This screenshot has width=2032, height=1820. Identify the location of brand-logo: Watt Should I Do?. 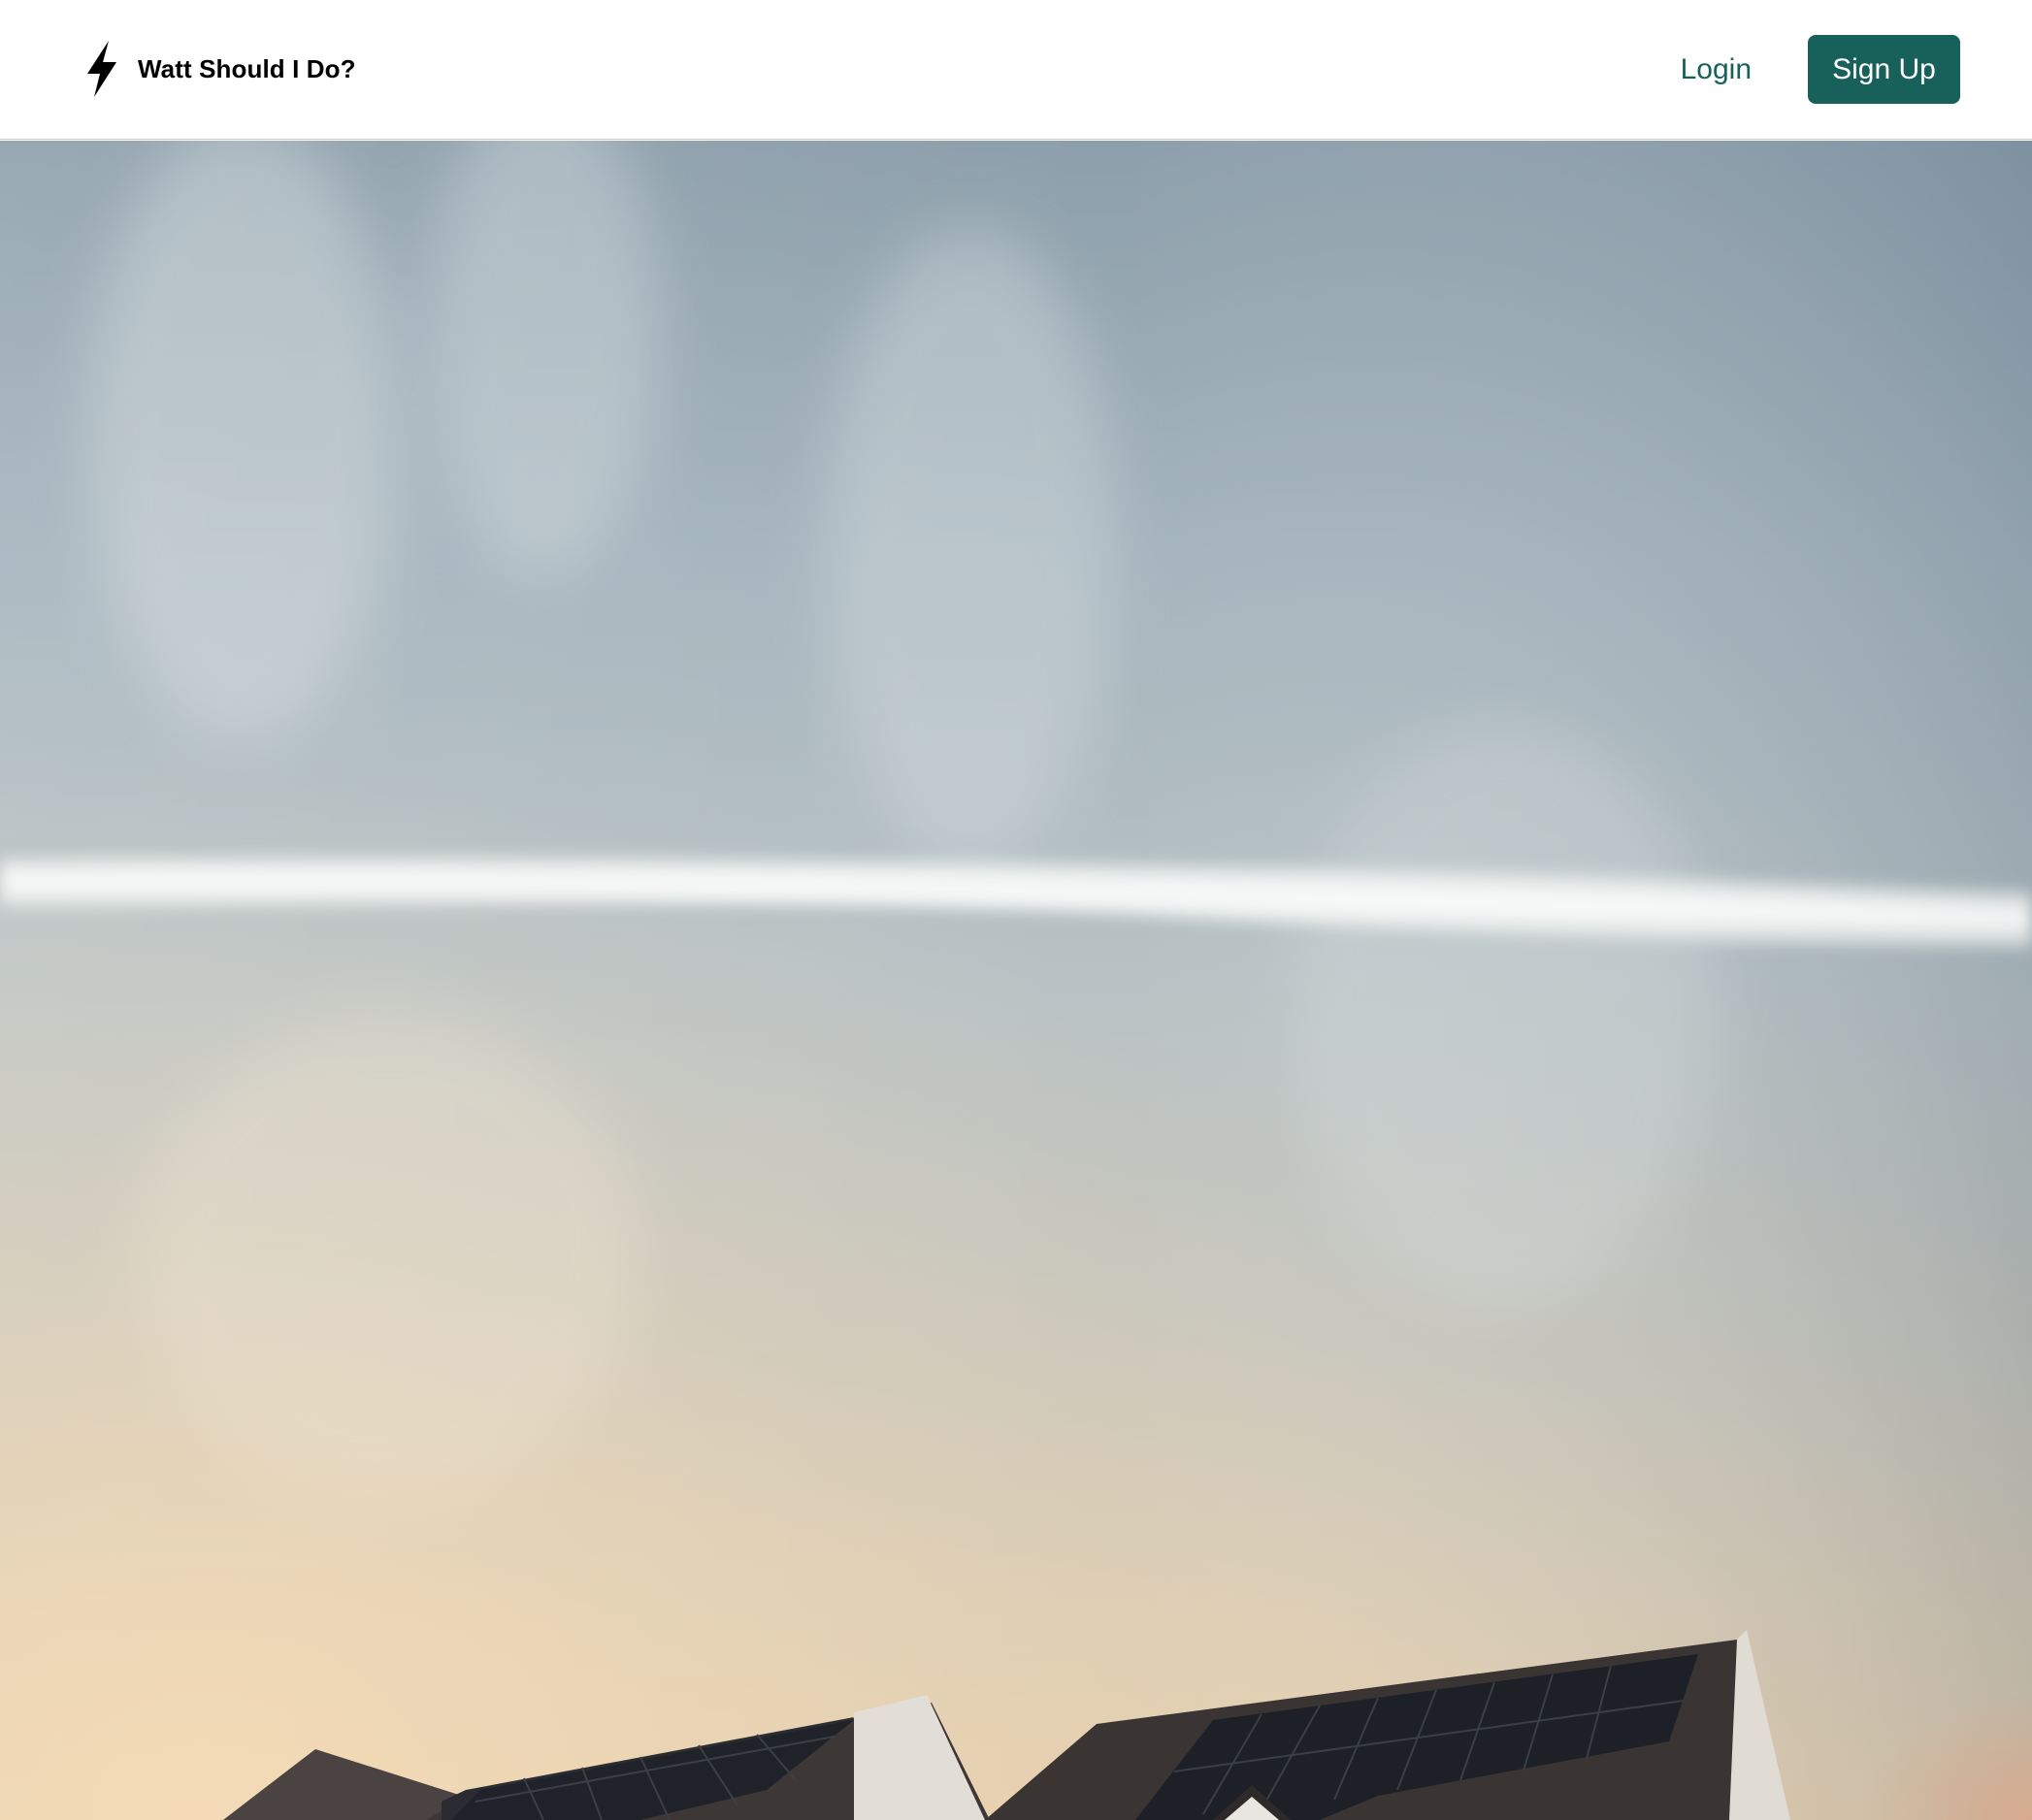
(219, 69).